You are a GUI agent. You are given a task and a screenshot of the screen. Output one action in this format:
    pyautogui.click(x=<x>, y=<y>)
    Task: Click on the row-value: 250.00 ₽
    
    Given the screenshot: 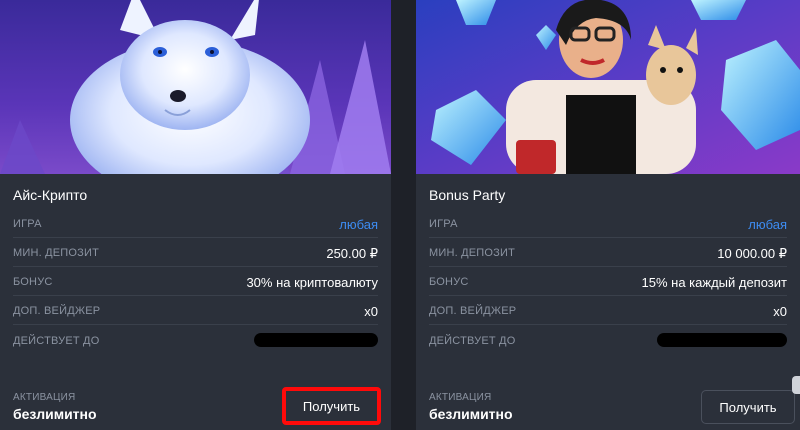 What is the action you would take?
    pyautogui.click(x=352, y=253)
    